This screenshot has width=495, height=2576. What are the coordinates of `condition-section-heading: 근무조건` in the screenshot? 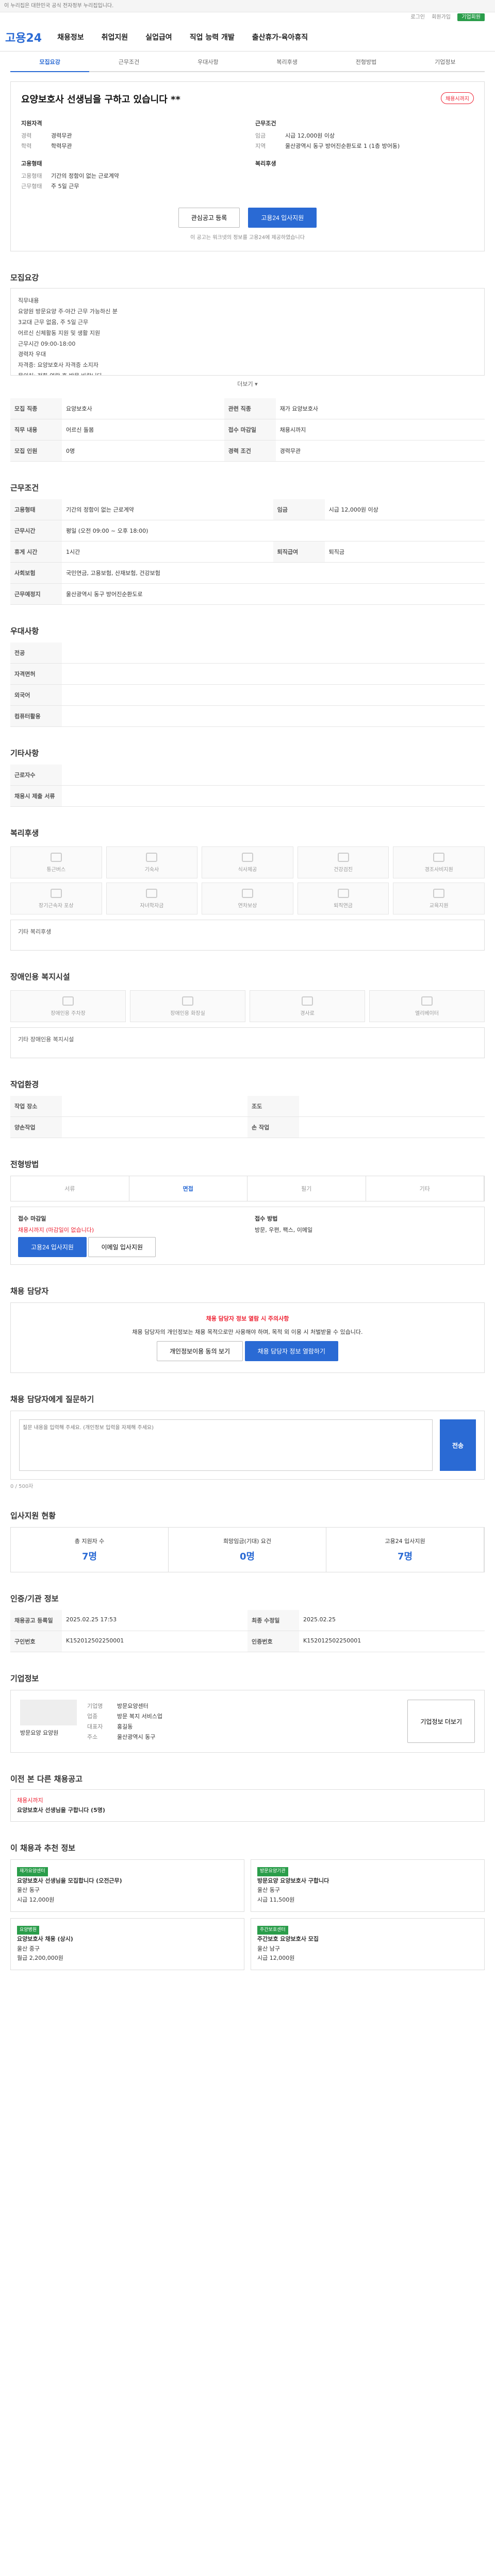 It's located at (24, 488).